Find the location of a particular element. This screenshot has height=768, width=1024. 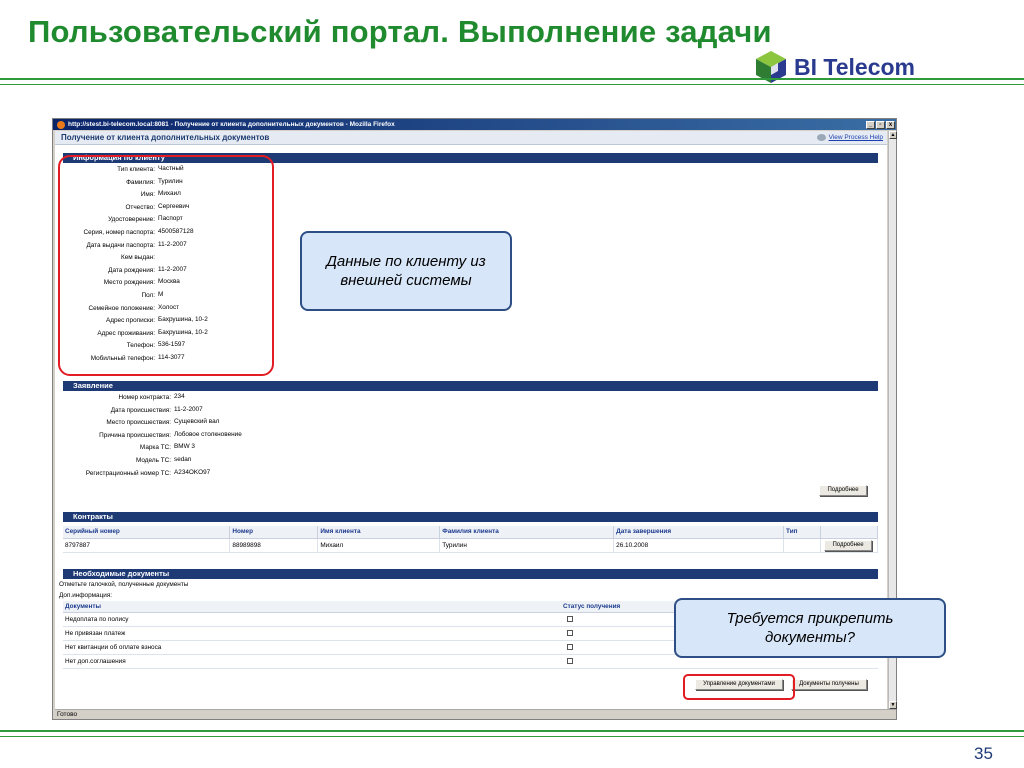

application-field-label: Марка ТС: is located at coordinates (155, 448).